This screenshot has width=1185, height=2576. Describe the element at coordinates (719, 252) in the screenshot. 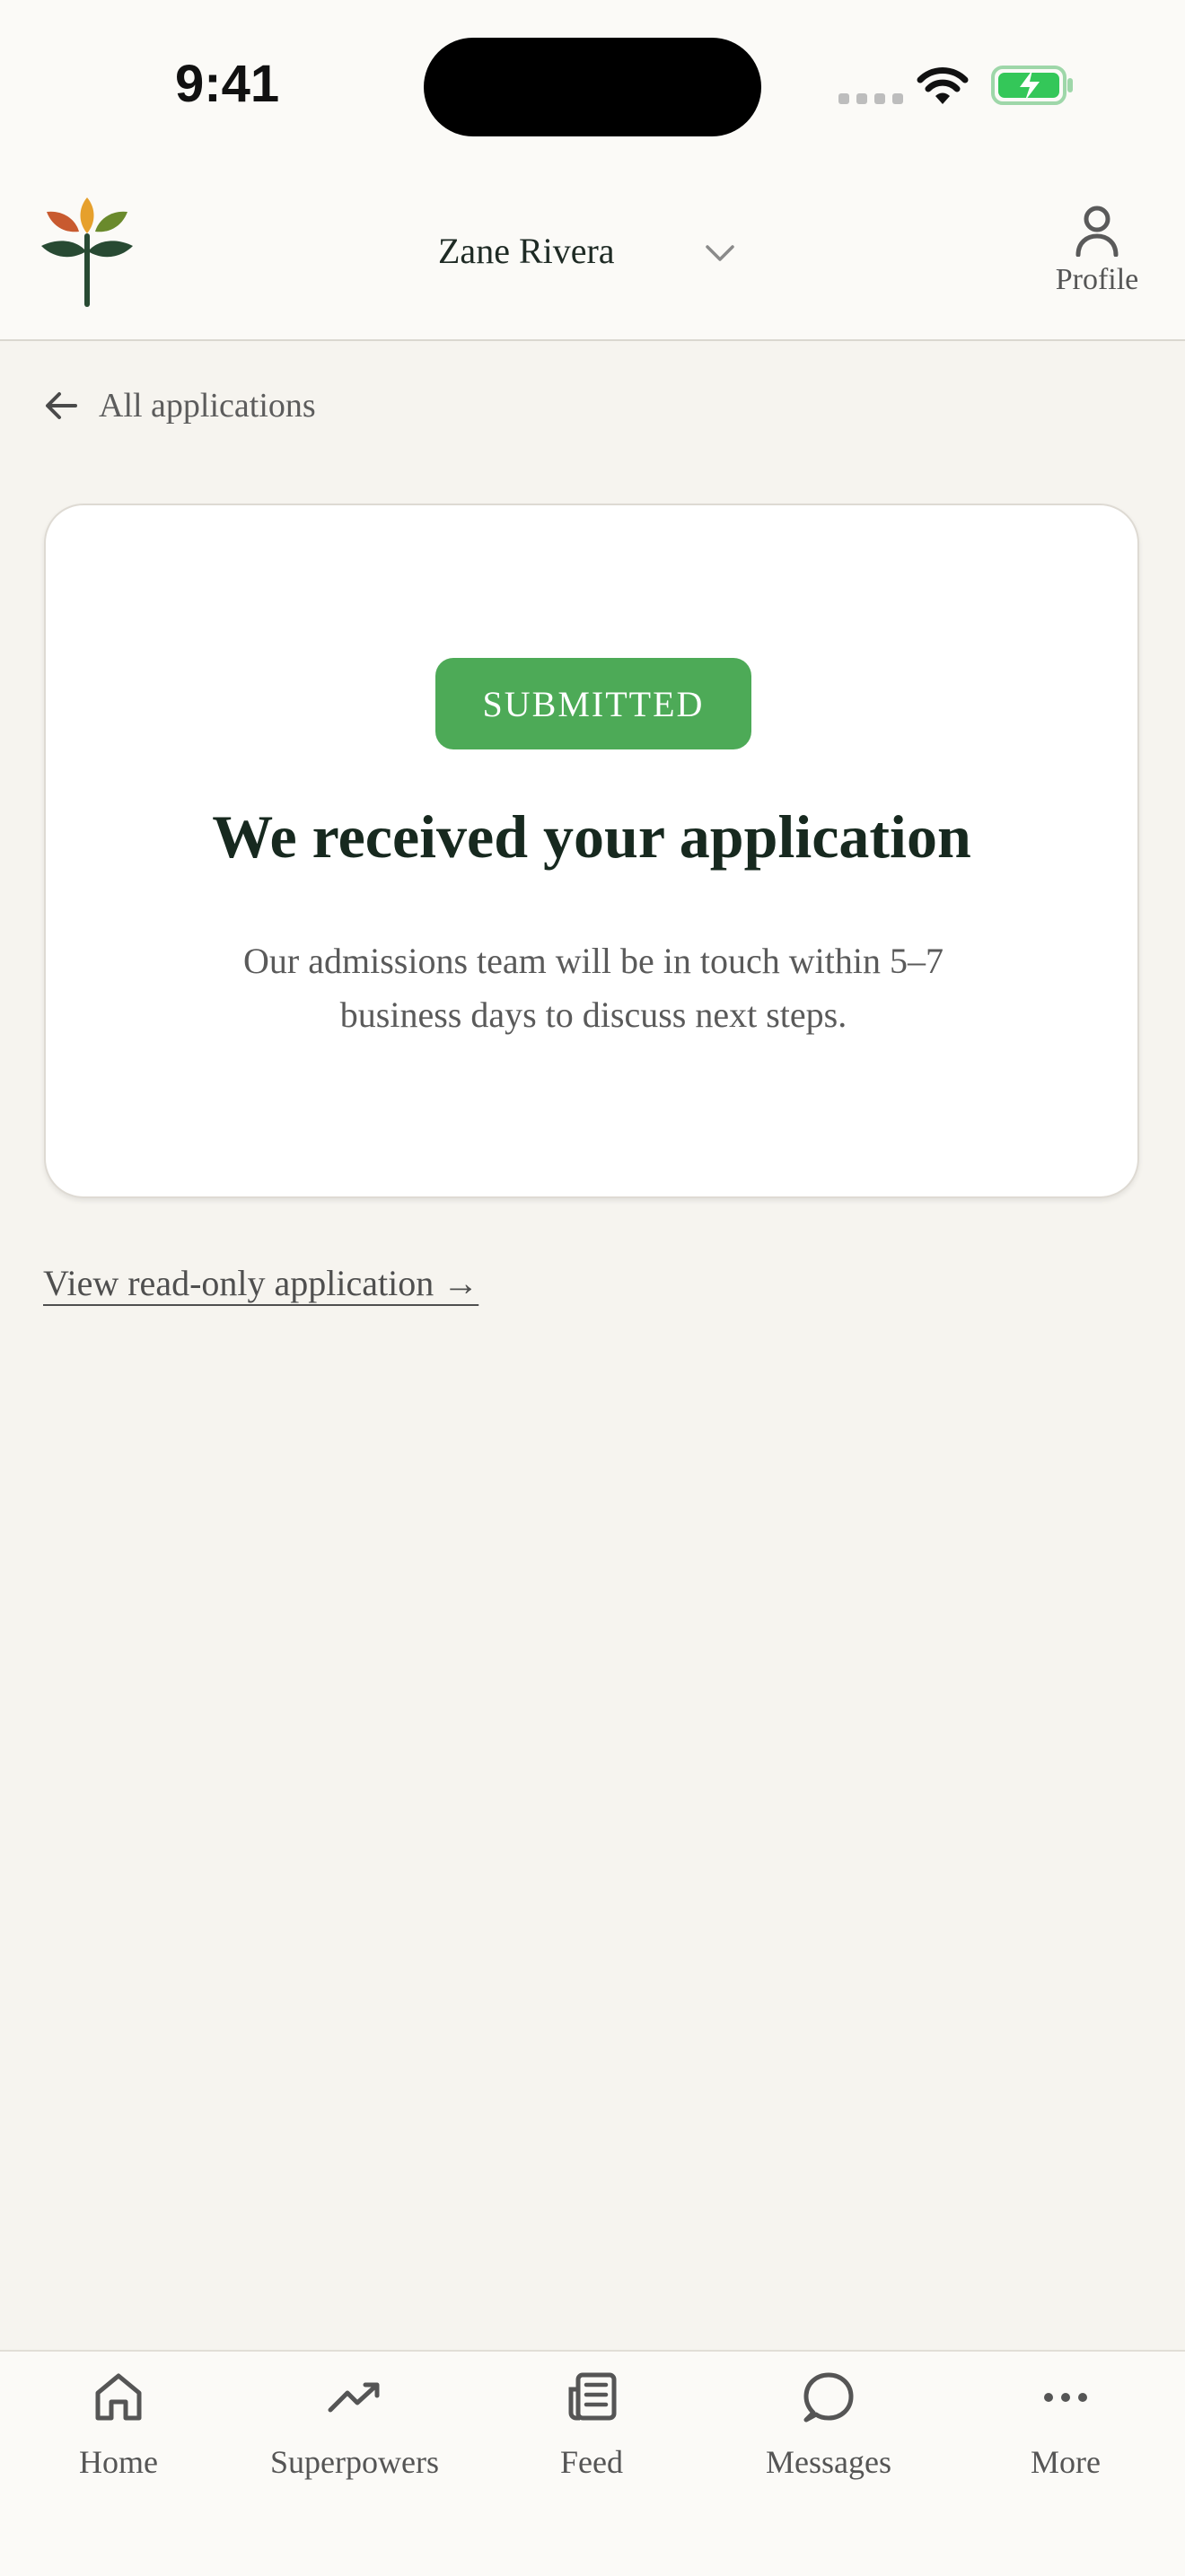

I see `chevron-down-icon` at that location.